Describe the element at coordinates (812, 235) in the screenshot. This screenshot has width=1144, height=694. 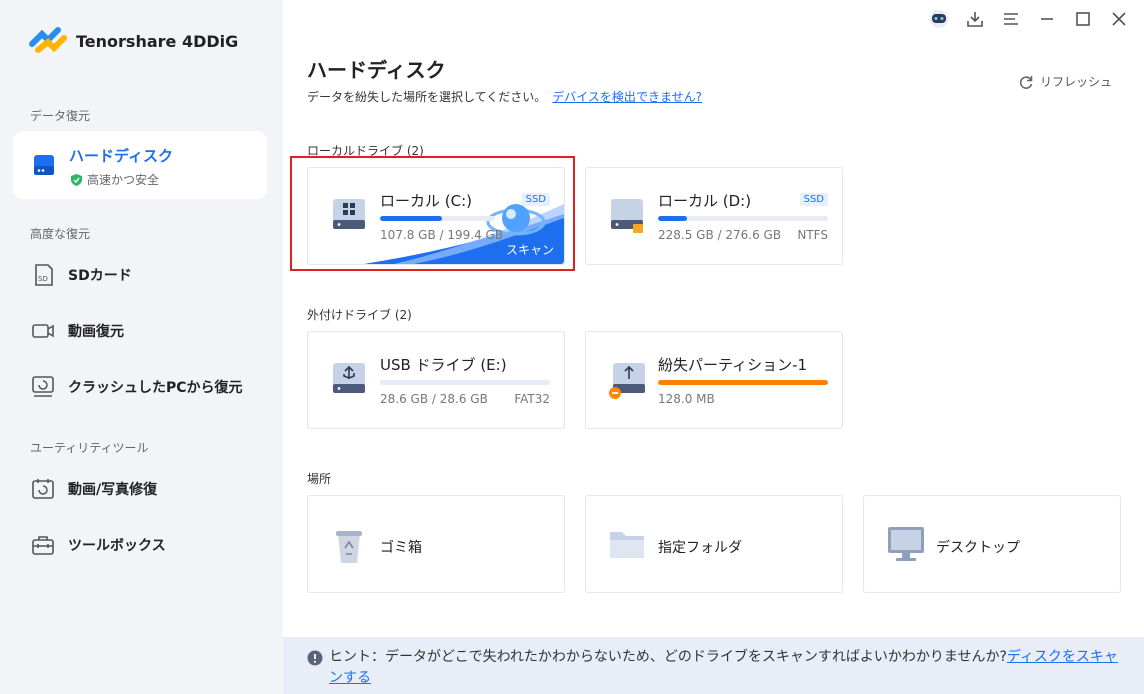
I see `file-system: NTFS` at that location.